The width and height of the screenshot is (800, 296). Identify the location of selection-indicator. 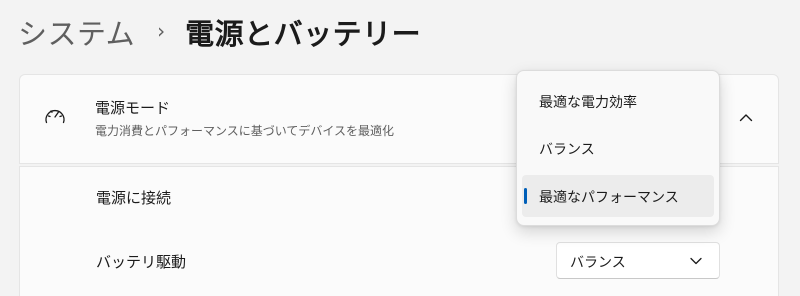
(525, 196).